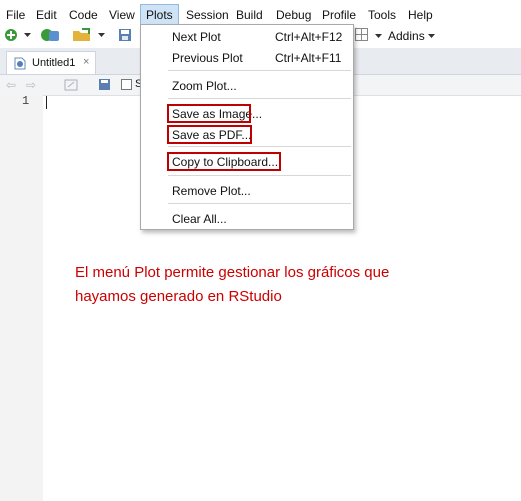  Describe the element at coordinates (20, 63) in the screenshot. I see `r-script-icon` at that location.